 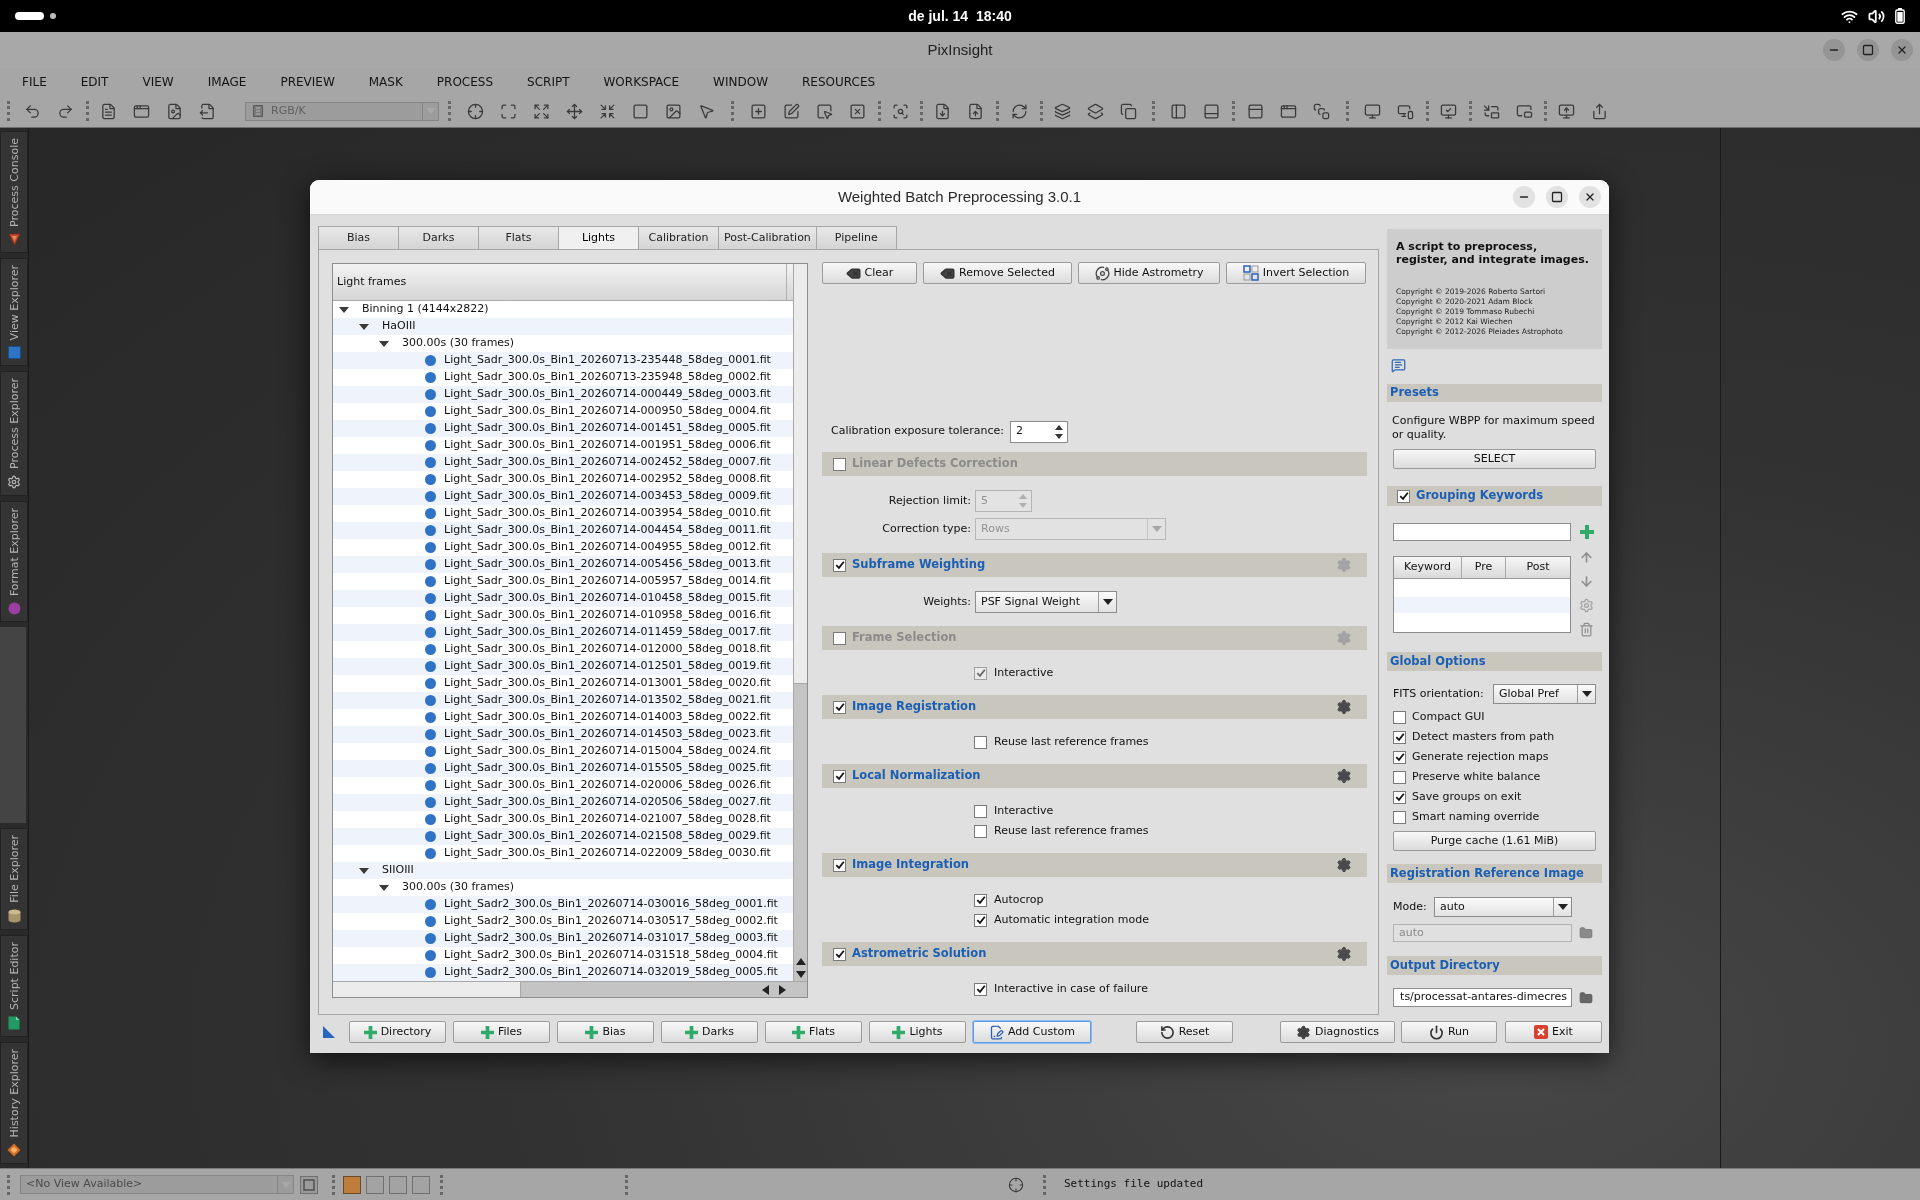 I want to click on dropdown: PSF Signal Weight, so click(x=1046, y=602).